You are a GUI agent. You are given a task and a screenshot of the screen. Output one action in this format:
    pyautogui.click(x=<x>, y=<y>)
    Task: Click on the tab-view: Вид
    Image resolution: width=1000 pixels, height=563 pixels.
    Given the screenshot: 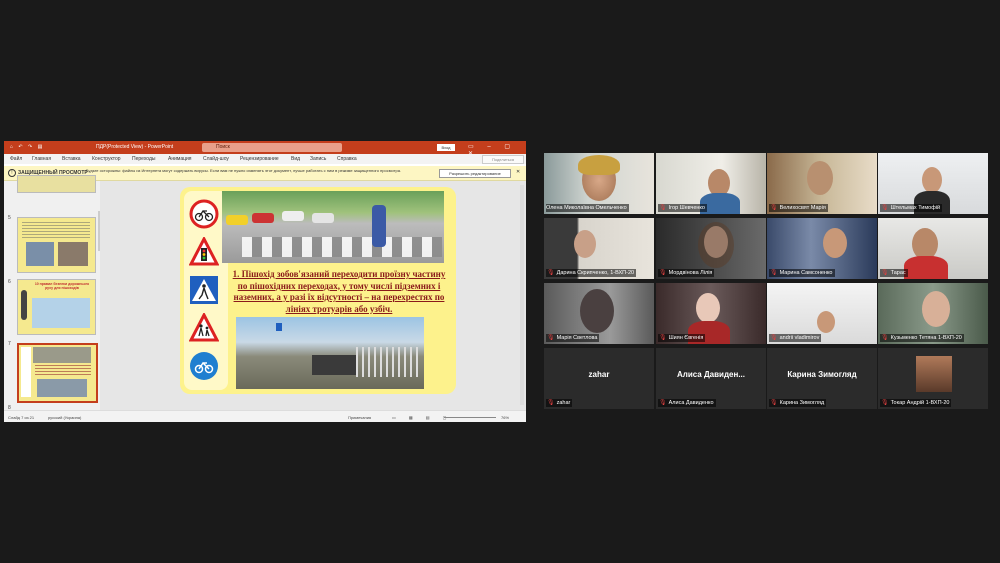 What is the action you would take?
    pyautogui.click(x=295, y=159)
    